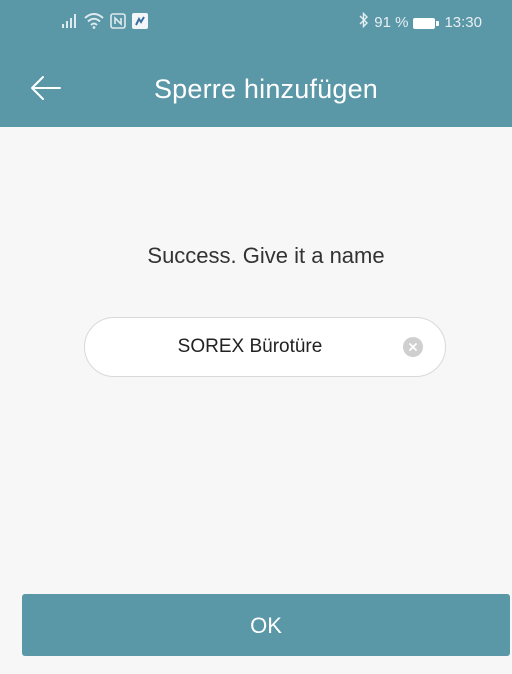  I want to click on status-bar: 91 % 13:30, so click(256, 23).